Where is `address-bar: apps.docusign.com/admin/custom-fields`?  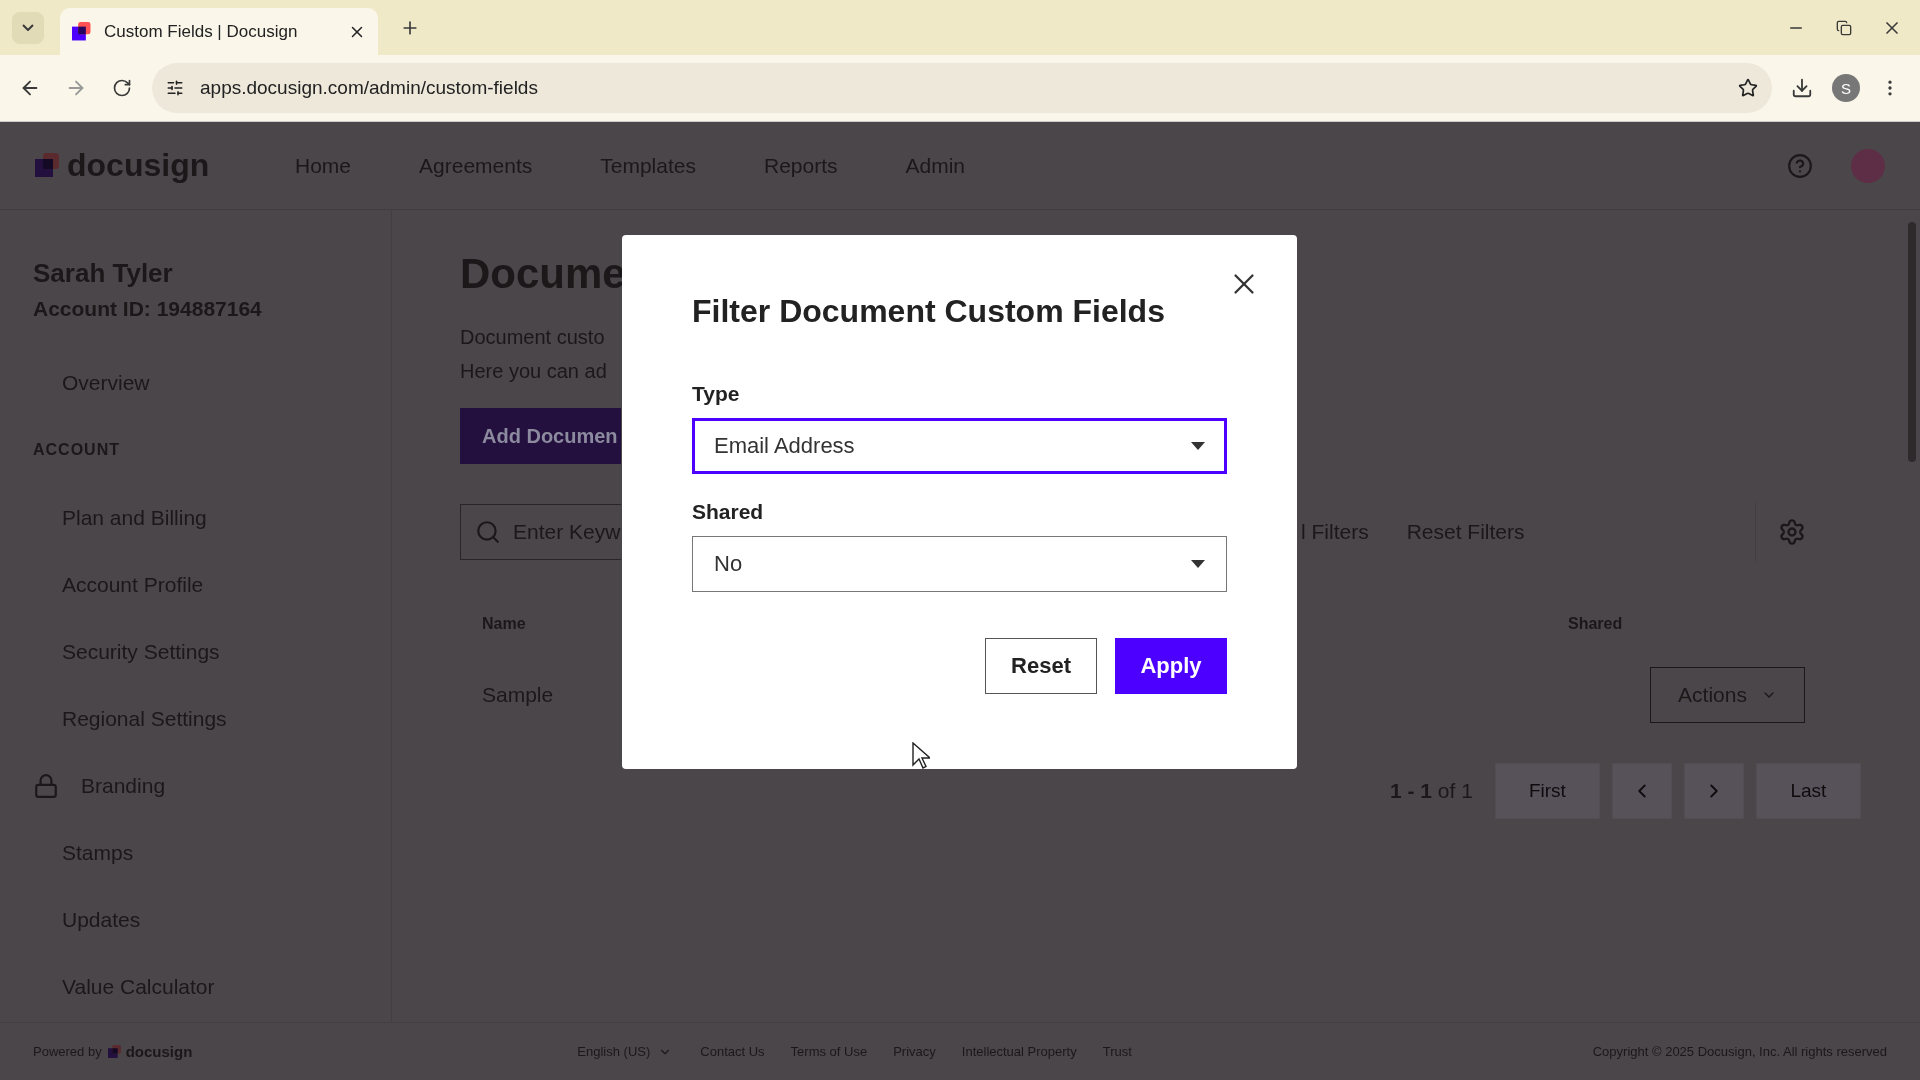 address-bar: apps.docusign.com/admin/custom-fields is located at coordinates (962, 88).